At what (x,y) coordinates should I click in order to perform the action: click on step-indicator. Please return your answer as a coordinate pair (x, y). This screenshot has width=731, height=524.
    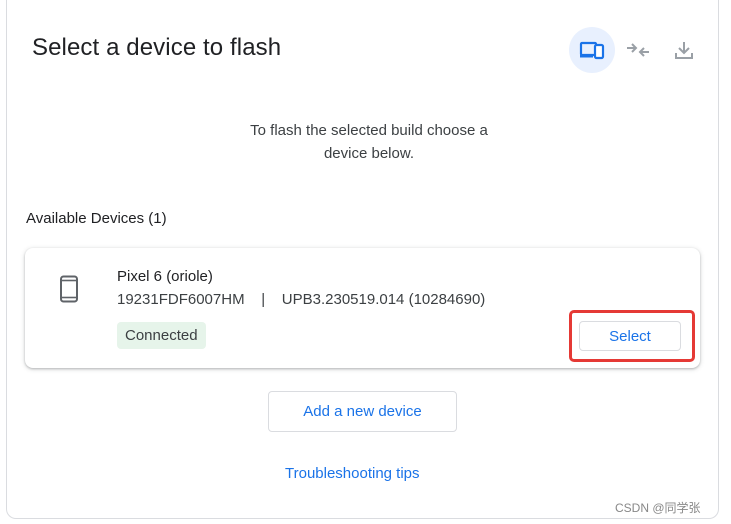
    Looking at the image, I should click on (638, 50).